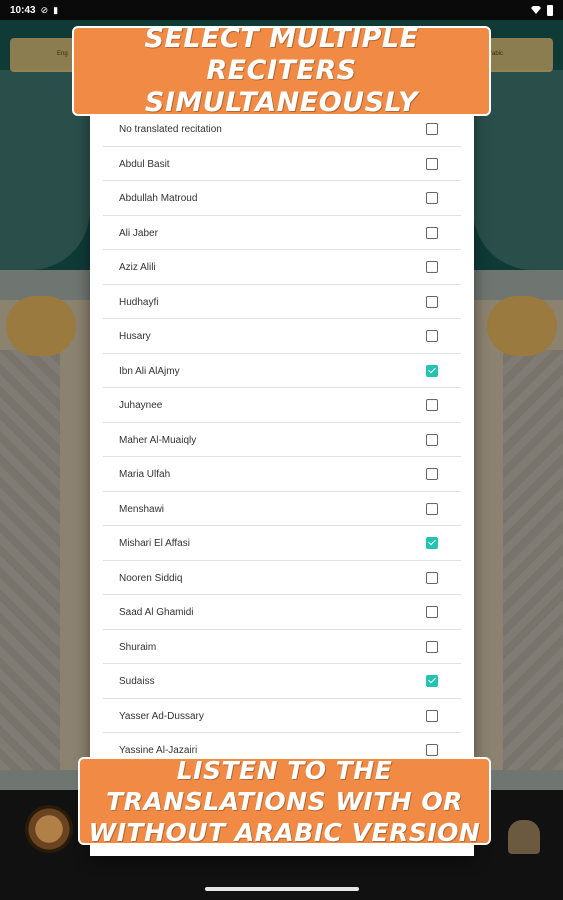 The image size is (563, 900). I want to click on app-logo-icon, so click(49, 829).